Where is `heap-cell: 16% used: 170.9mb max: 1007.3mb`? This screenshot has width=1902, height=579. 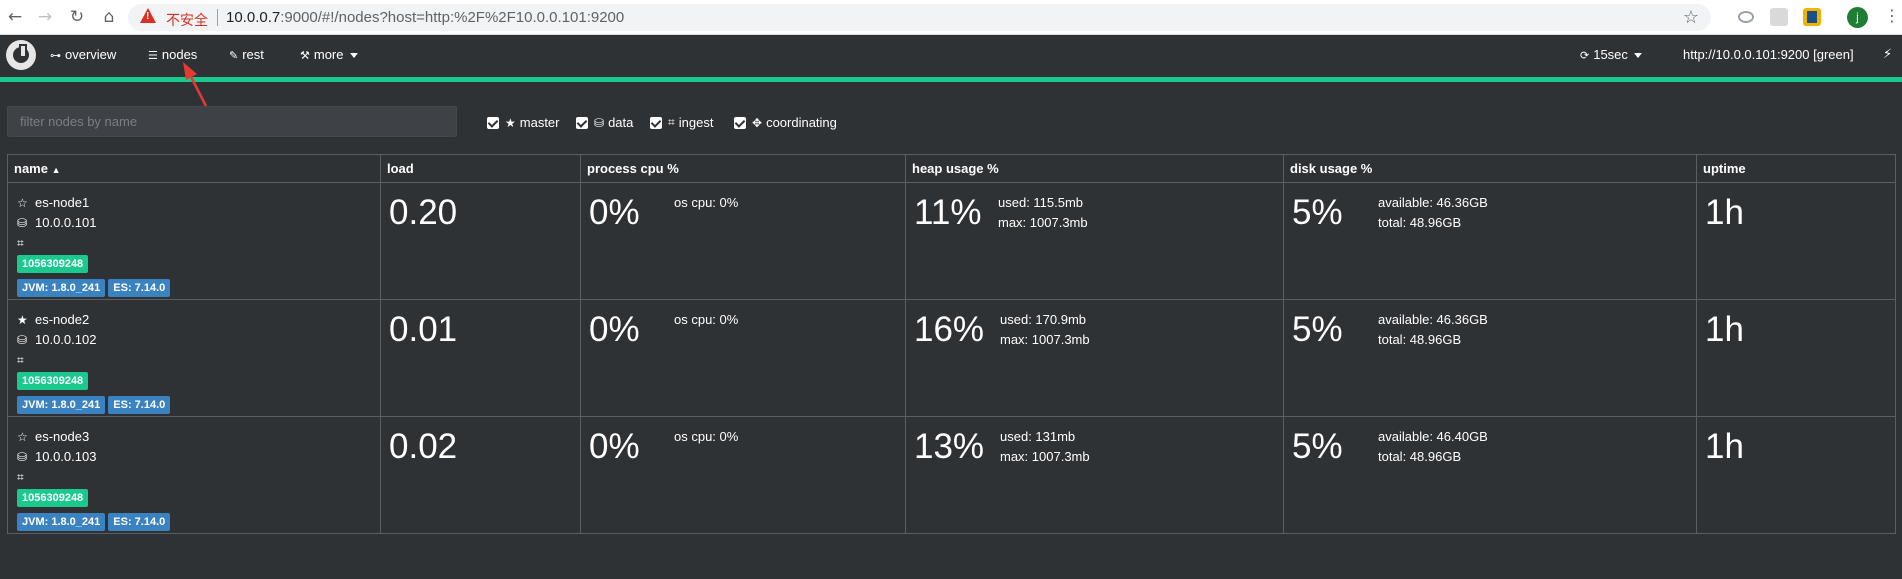
heap-cell: 16% used: 170.9mb max: 1007.3mb is located at coordinates (1094, 358).